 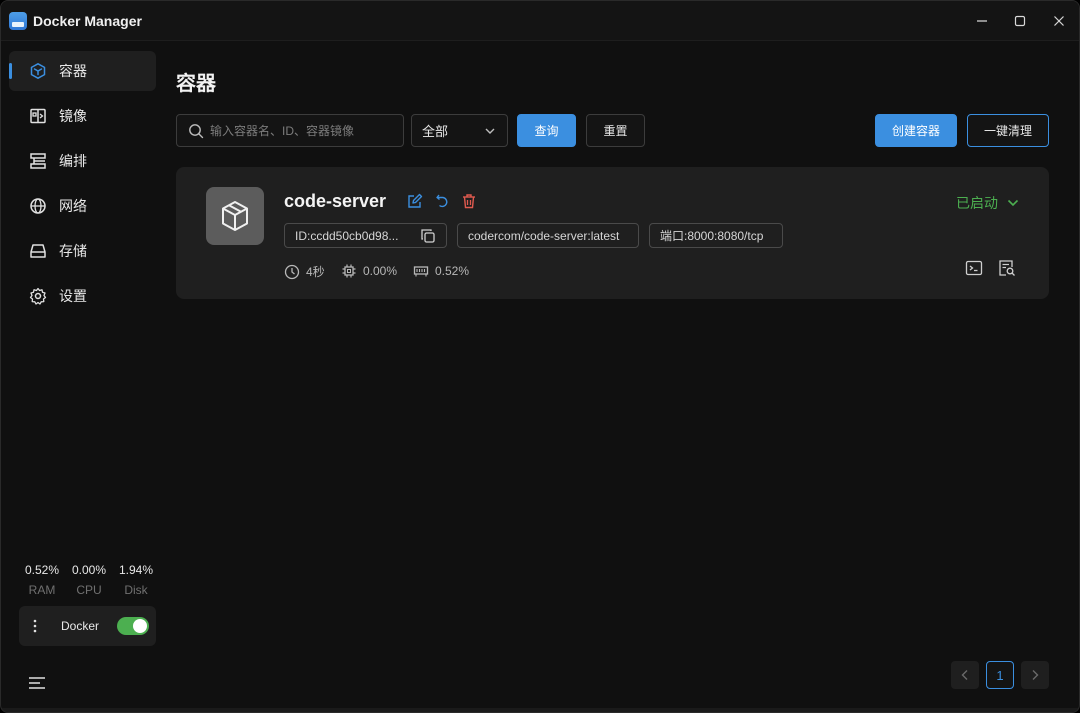 What do you see at coordinates (73, 296) in the screenshot?
I see `sidebar-item-label: 设置` at bounding box center [73, 296].